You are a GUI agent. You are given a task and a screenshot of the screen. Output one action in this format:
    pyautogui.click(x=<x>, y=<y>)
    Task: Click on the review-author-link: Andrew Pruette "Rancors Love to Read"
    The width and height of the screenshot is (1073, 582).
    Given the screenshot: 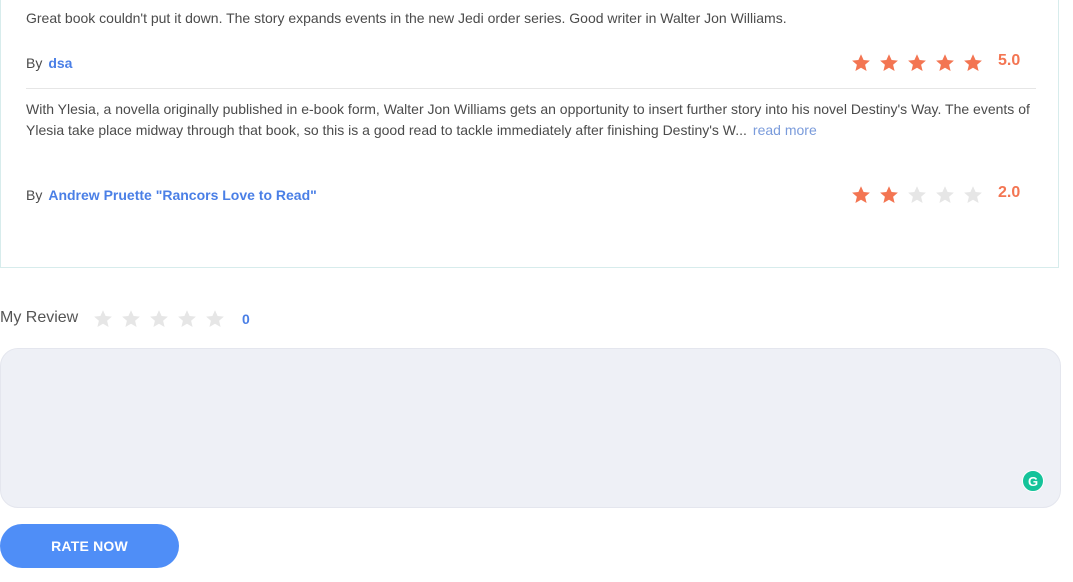 What is the action you would take?
    pyautogui.click(x=182, y=195)
    